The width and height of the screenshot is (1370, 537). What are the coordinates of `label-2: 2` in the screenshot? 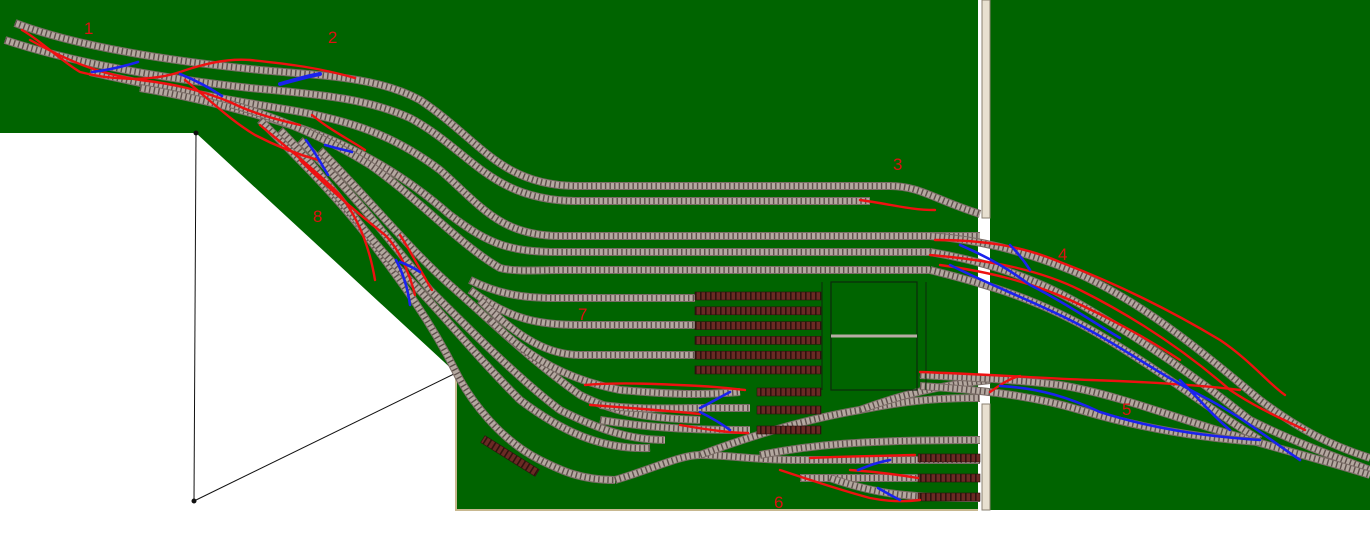 It's located at (332, 37).